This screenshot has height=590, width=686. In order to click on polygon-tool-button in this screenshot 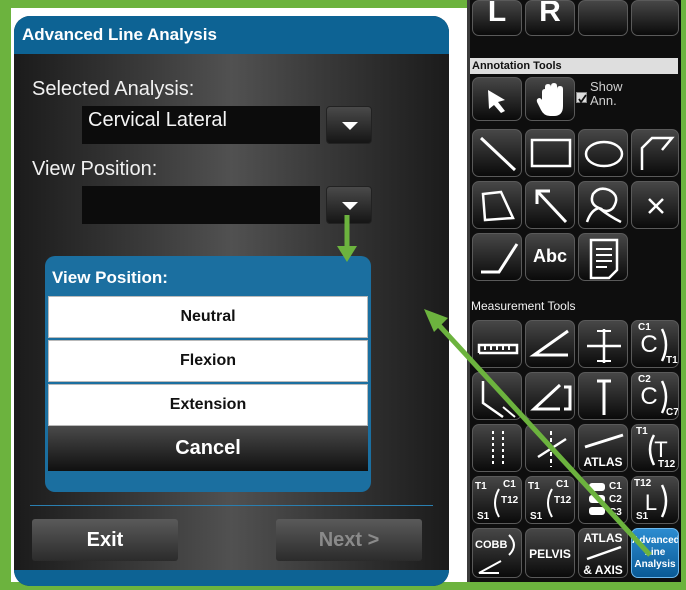, I will do `click(497, 205)`.